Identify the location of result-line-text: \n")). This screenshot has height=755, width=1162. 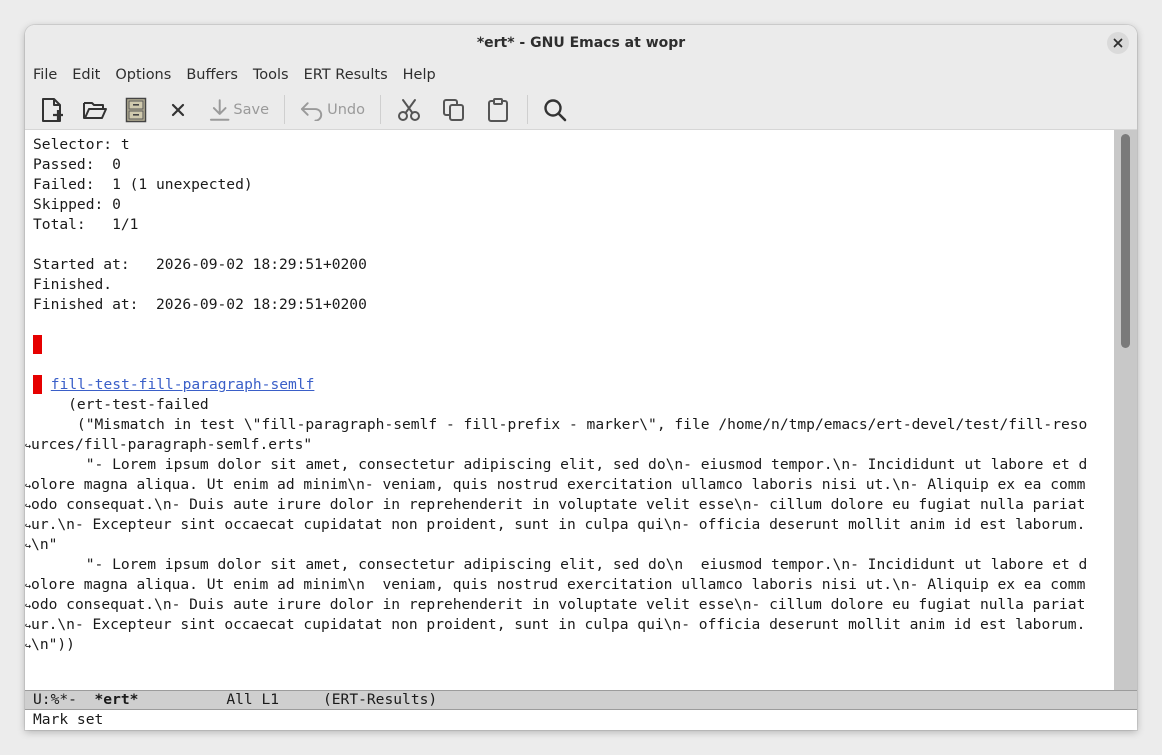
(53, 644).